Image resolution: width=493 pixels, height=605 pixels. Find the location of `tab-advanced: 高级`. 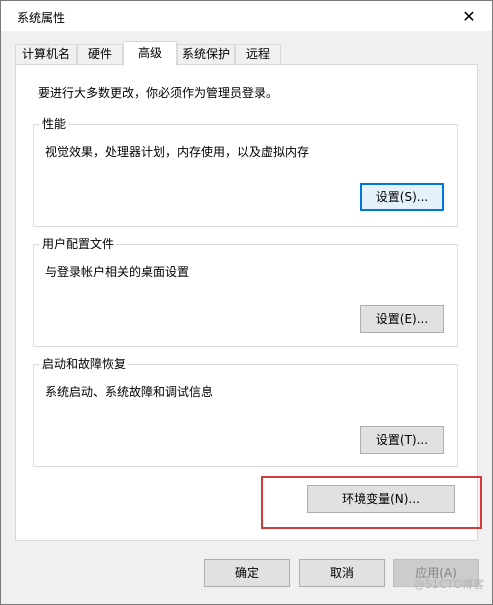

tab-advanced: 高级 is located at coordinates (150, 53).